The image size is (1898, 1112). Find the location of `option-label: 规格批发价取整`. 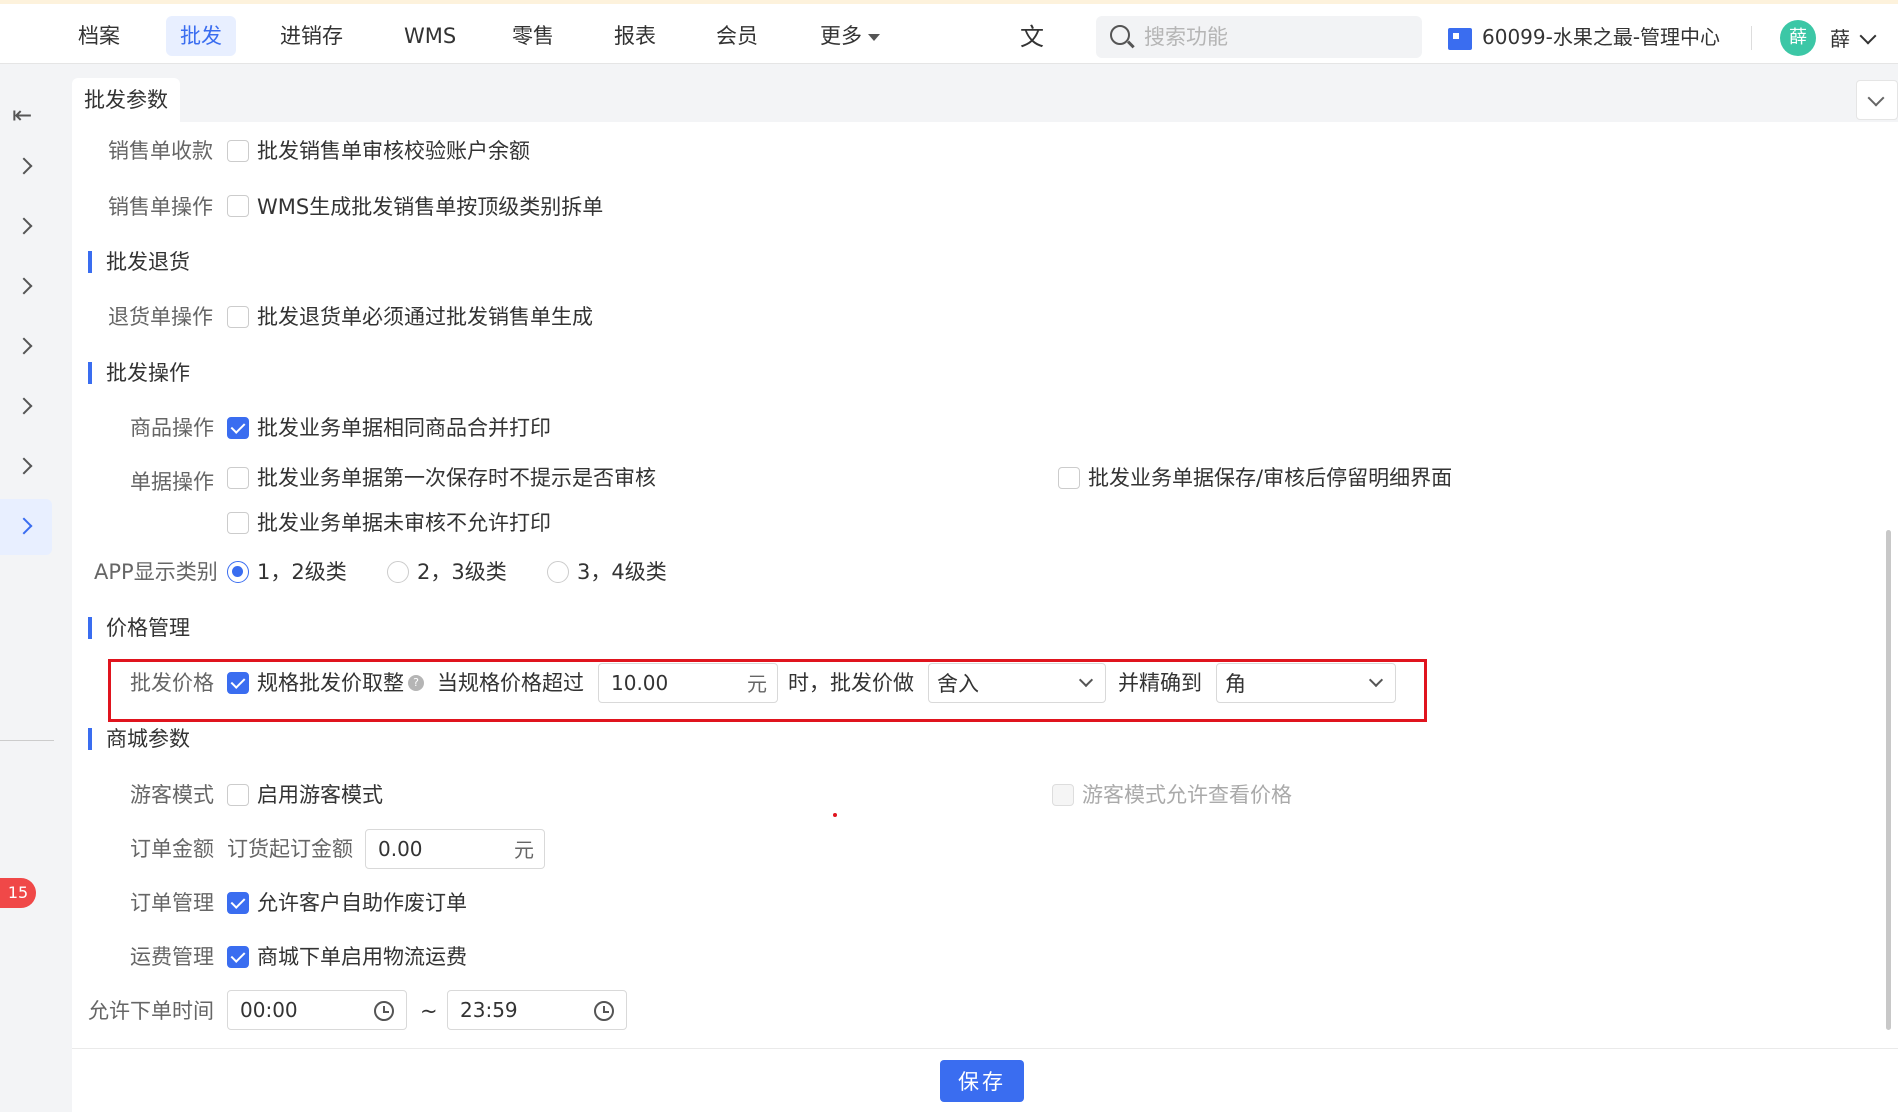

option-label: 规格批发价取整 is located at coordinates (330, 683).